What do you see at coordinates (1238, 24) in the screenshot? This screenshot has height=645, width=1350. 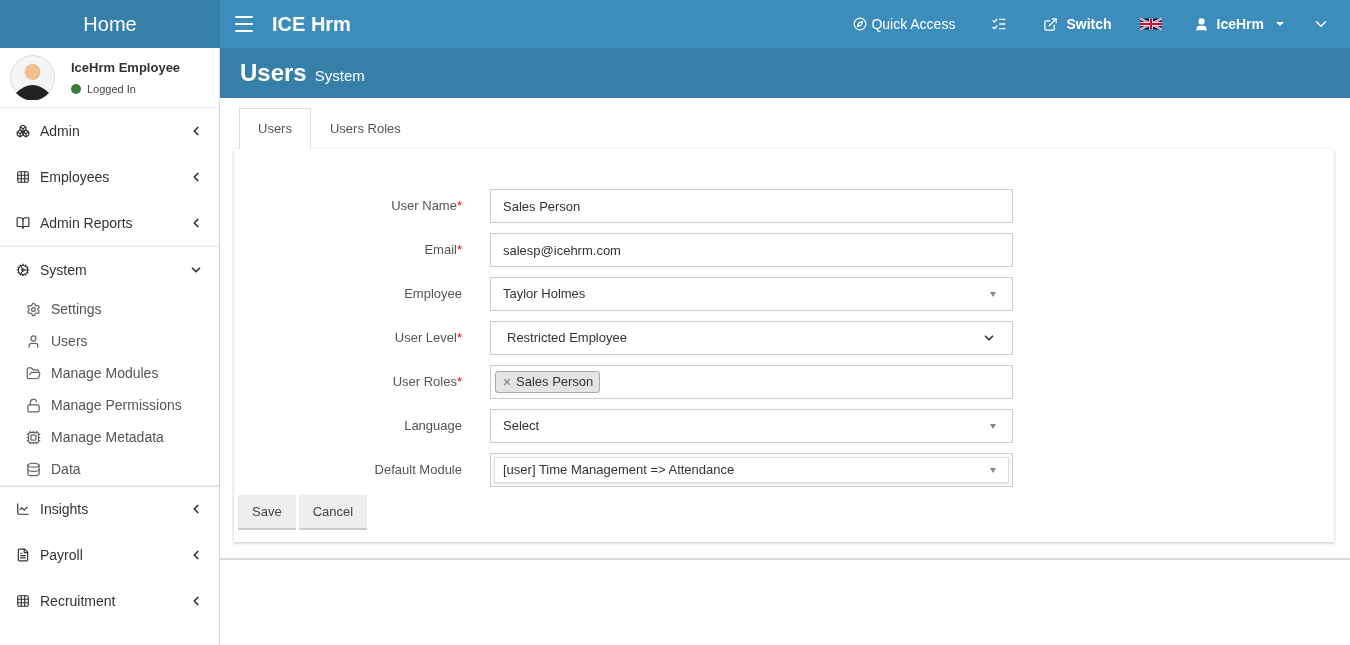 I see `user-menu: IceHrm` at bounding box center [1238, 24].